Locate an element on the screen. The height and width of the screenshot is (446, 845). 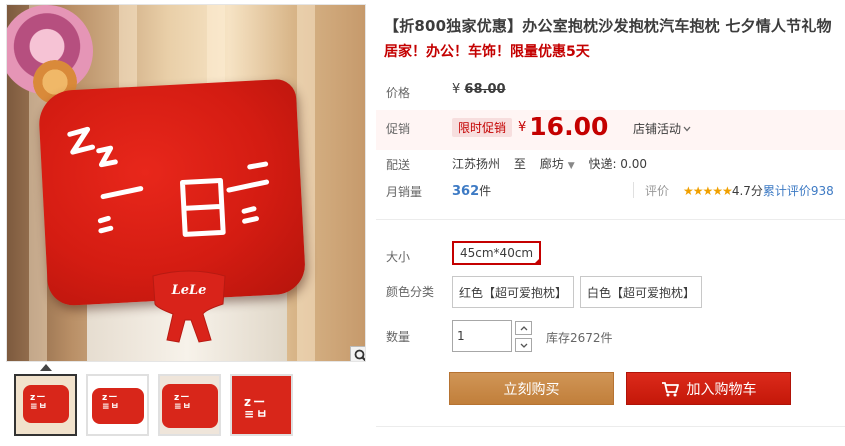
product-title: 【折800独家优惠】办公室抱枕沙发抱枕汽车抱枕 七夕情人节礼物 is located at coordinates (608, 26).